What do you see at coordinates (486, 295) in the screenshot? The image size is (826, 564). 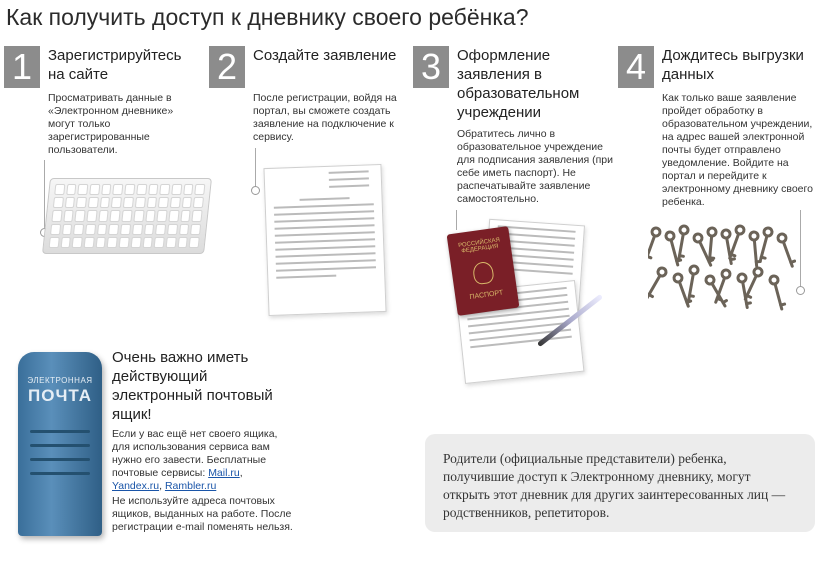 I see `passport-label: ПАСПОРТ` at bounding box center [486, 295].